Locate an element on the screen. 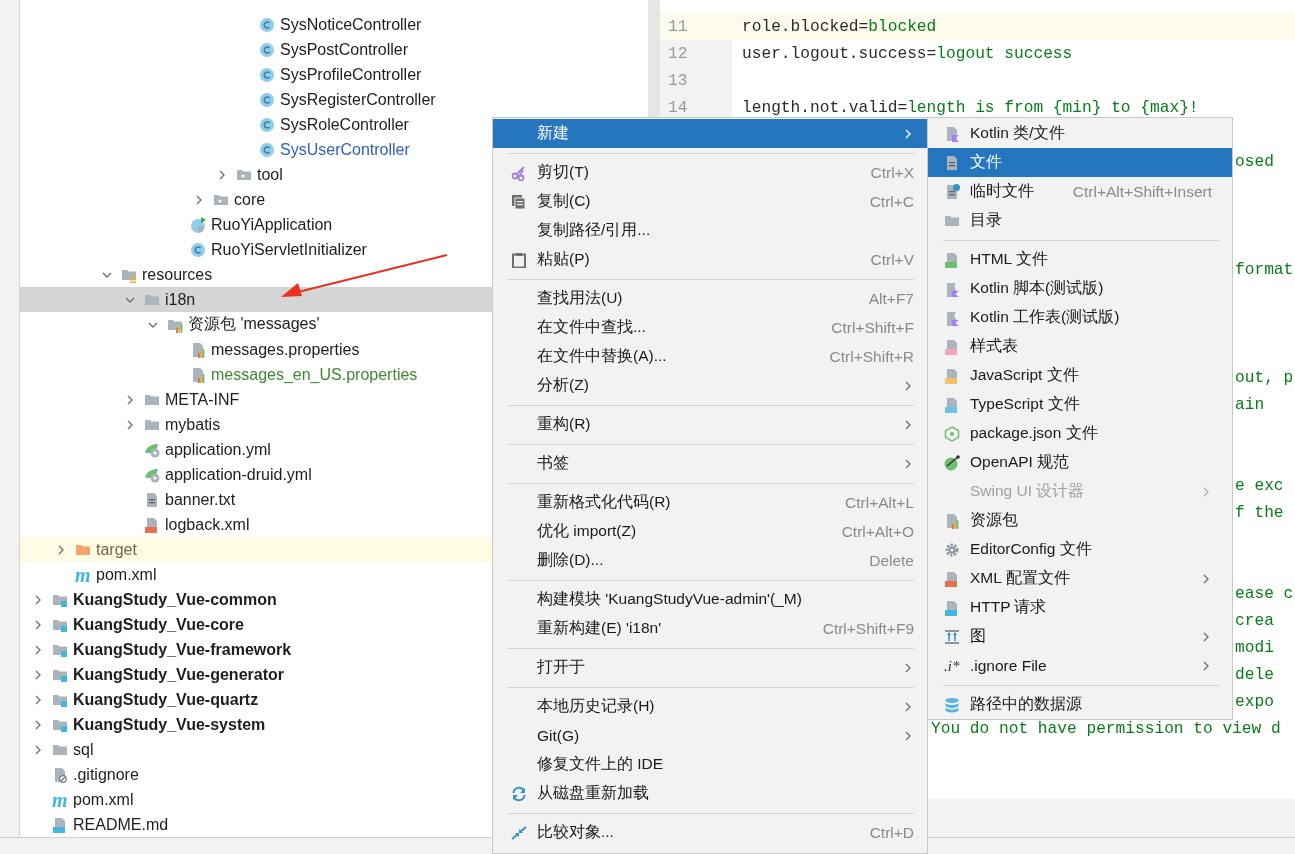 The image size is (1295, 854). code-line: crea is located at coordinates (1254, 620).